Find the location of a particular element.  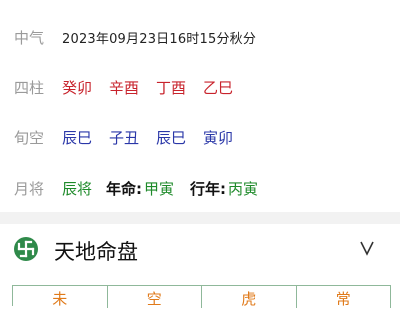

sizhu-day: 丁酉 is located at coordinates (171, 88).